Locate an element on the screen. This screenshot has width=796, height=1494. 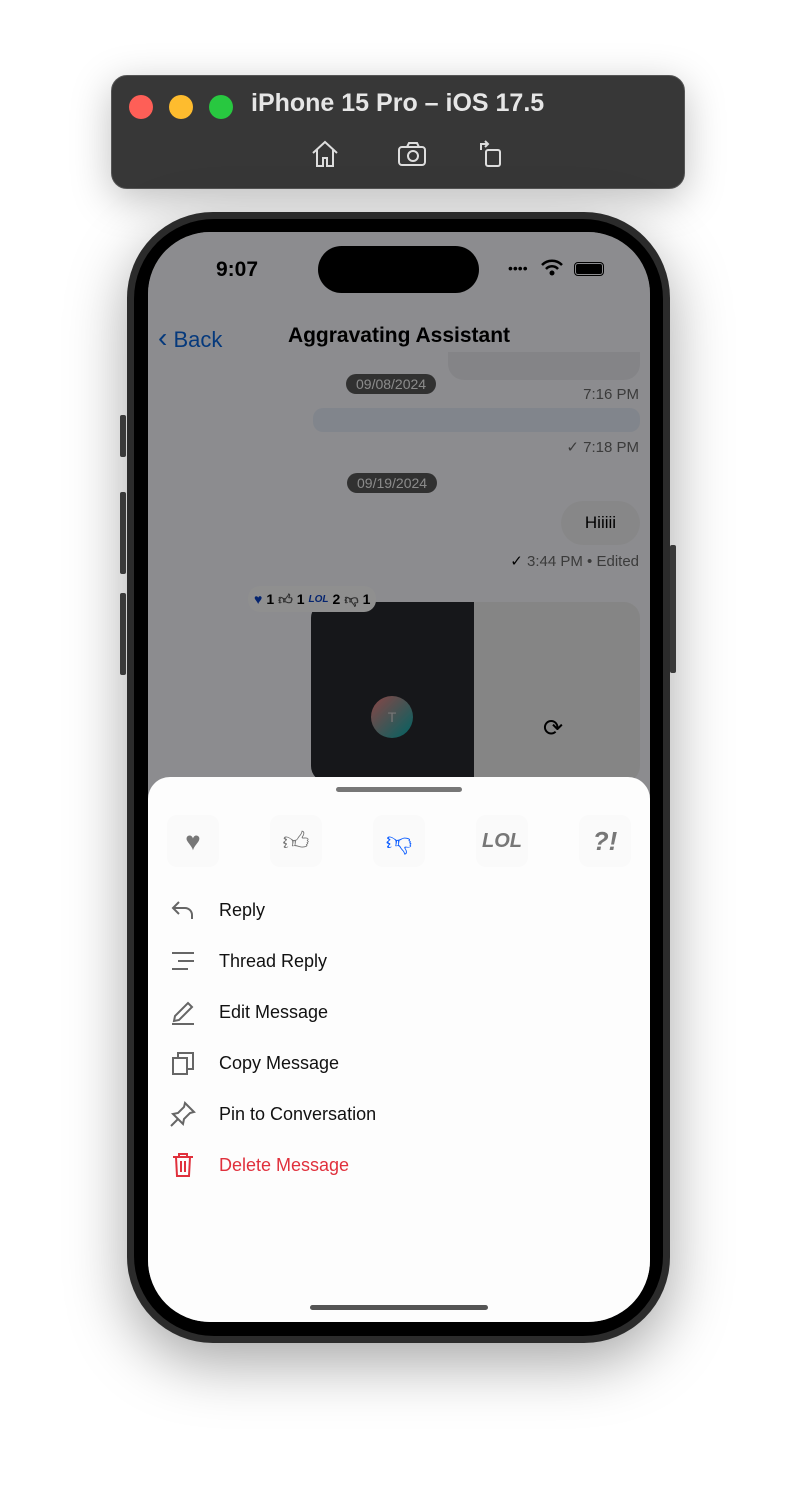
simulator-title: iPhone 15 Pro – iOS 17.5 is located at coordinates (398, 103).